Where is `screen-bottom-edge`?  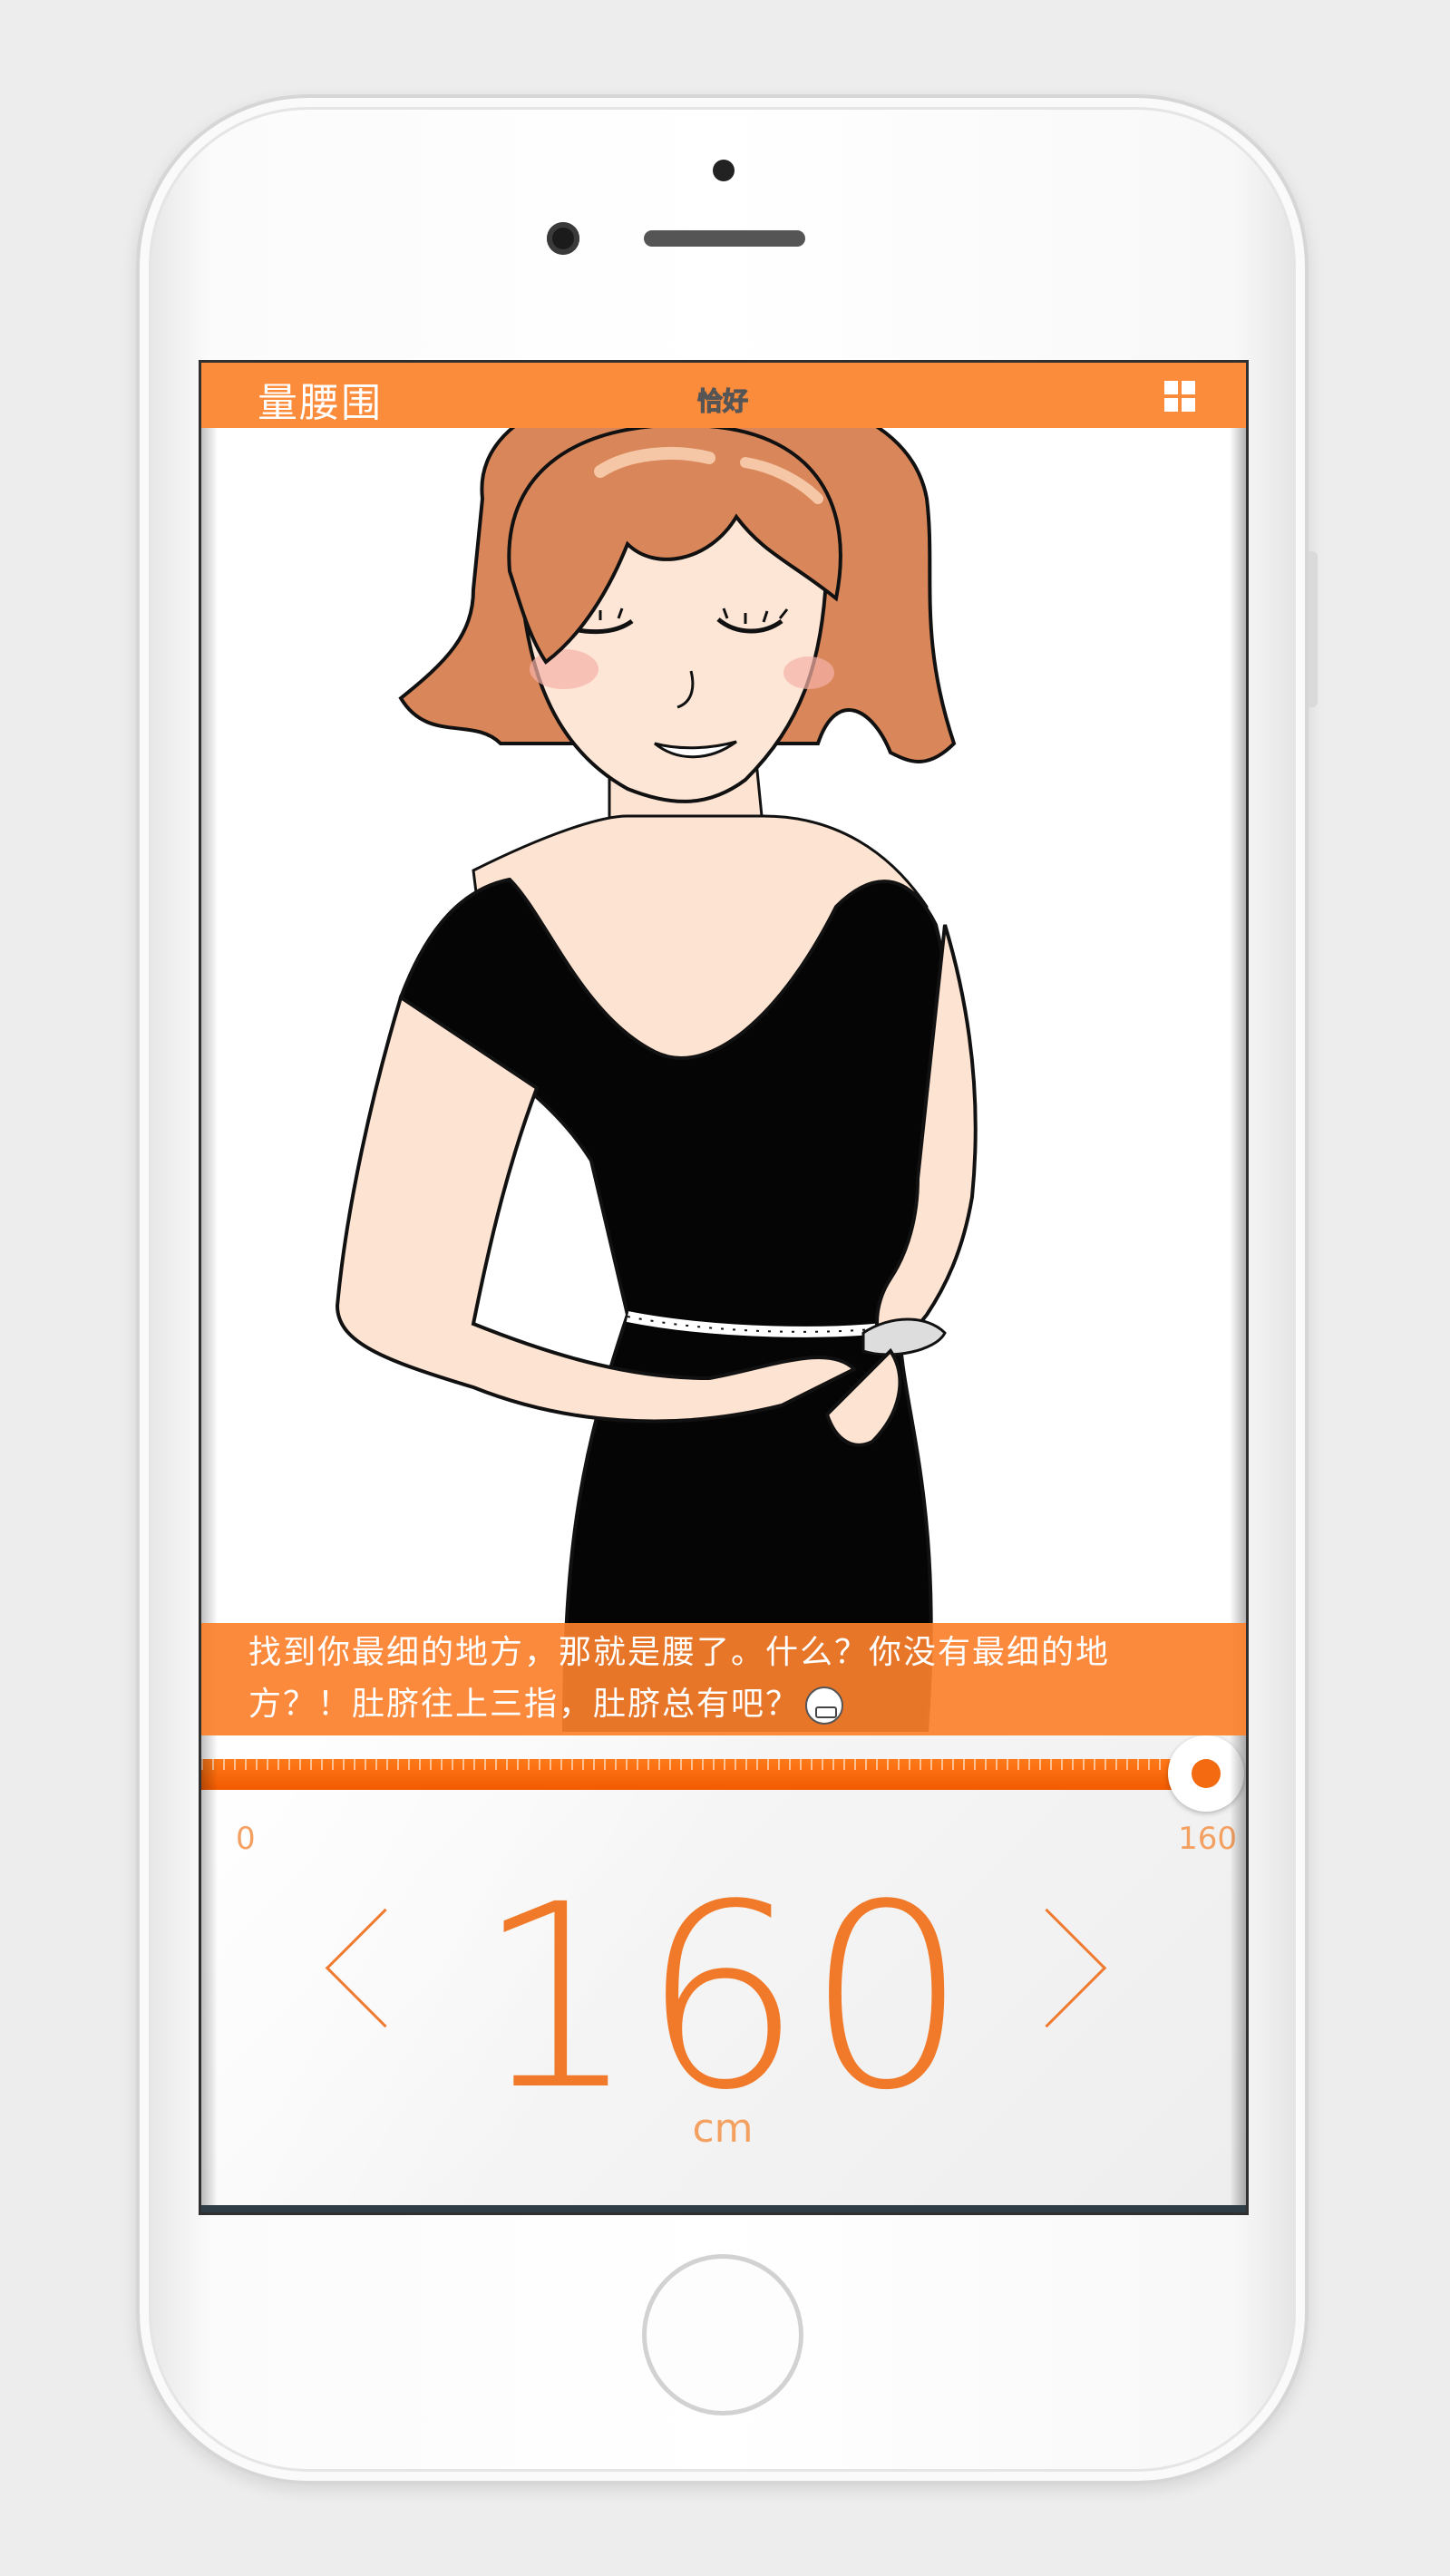 screen-bottom-edge is located at coordinates (723, 2208).